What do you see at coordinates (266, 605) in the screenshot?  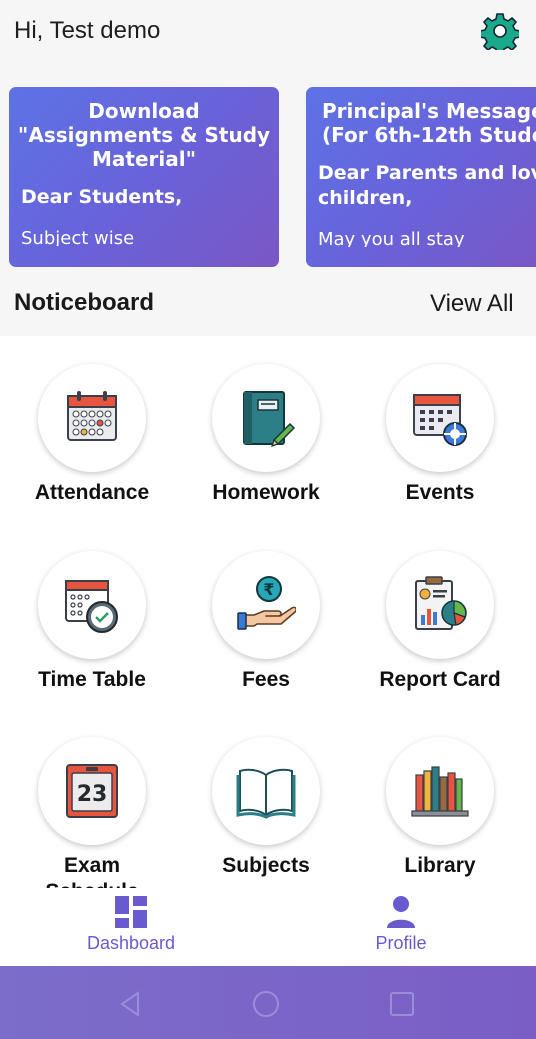 I see `rupee-coin-icon: ₹` at bounding box center [266, 605].